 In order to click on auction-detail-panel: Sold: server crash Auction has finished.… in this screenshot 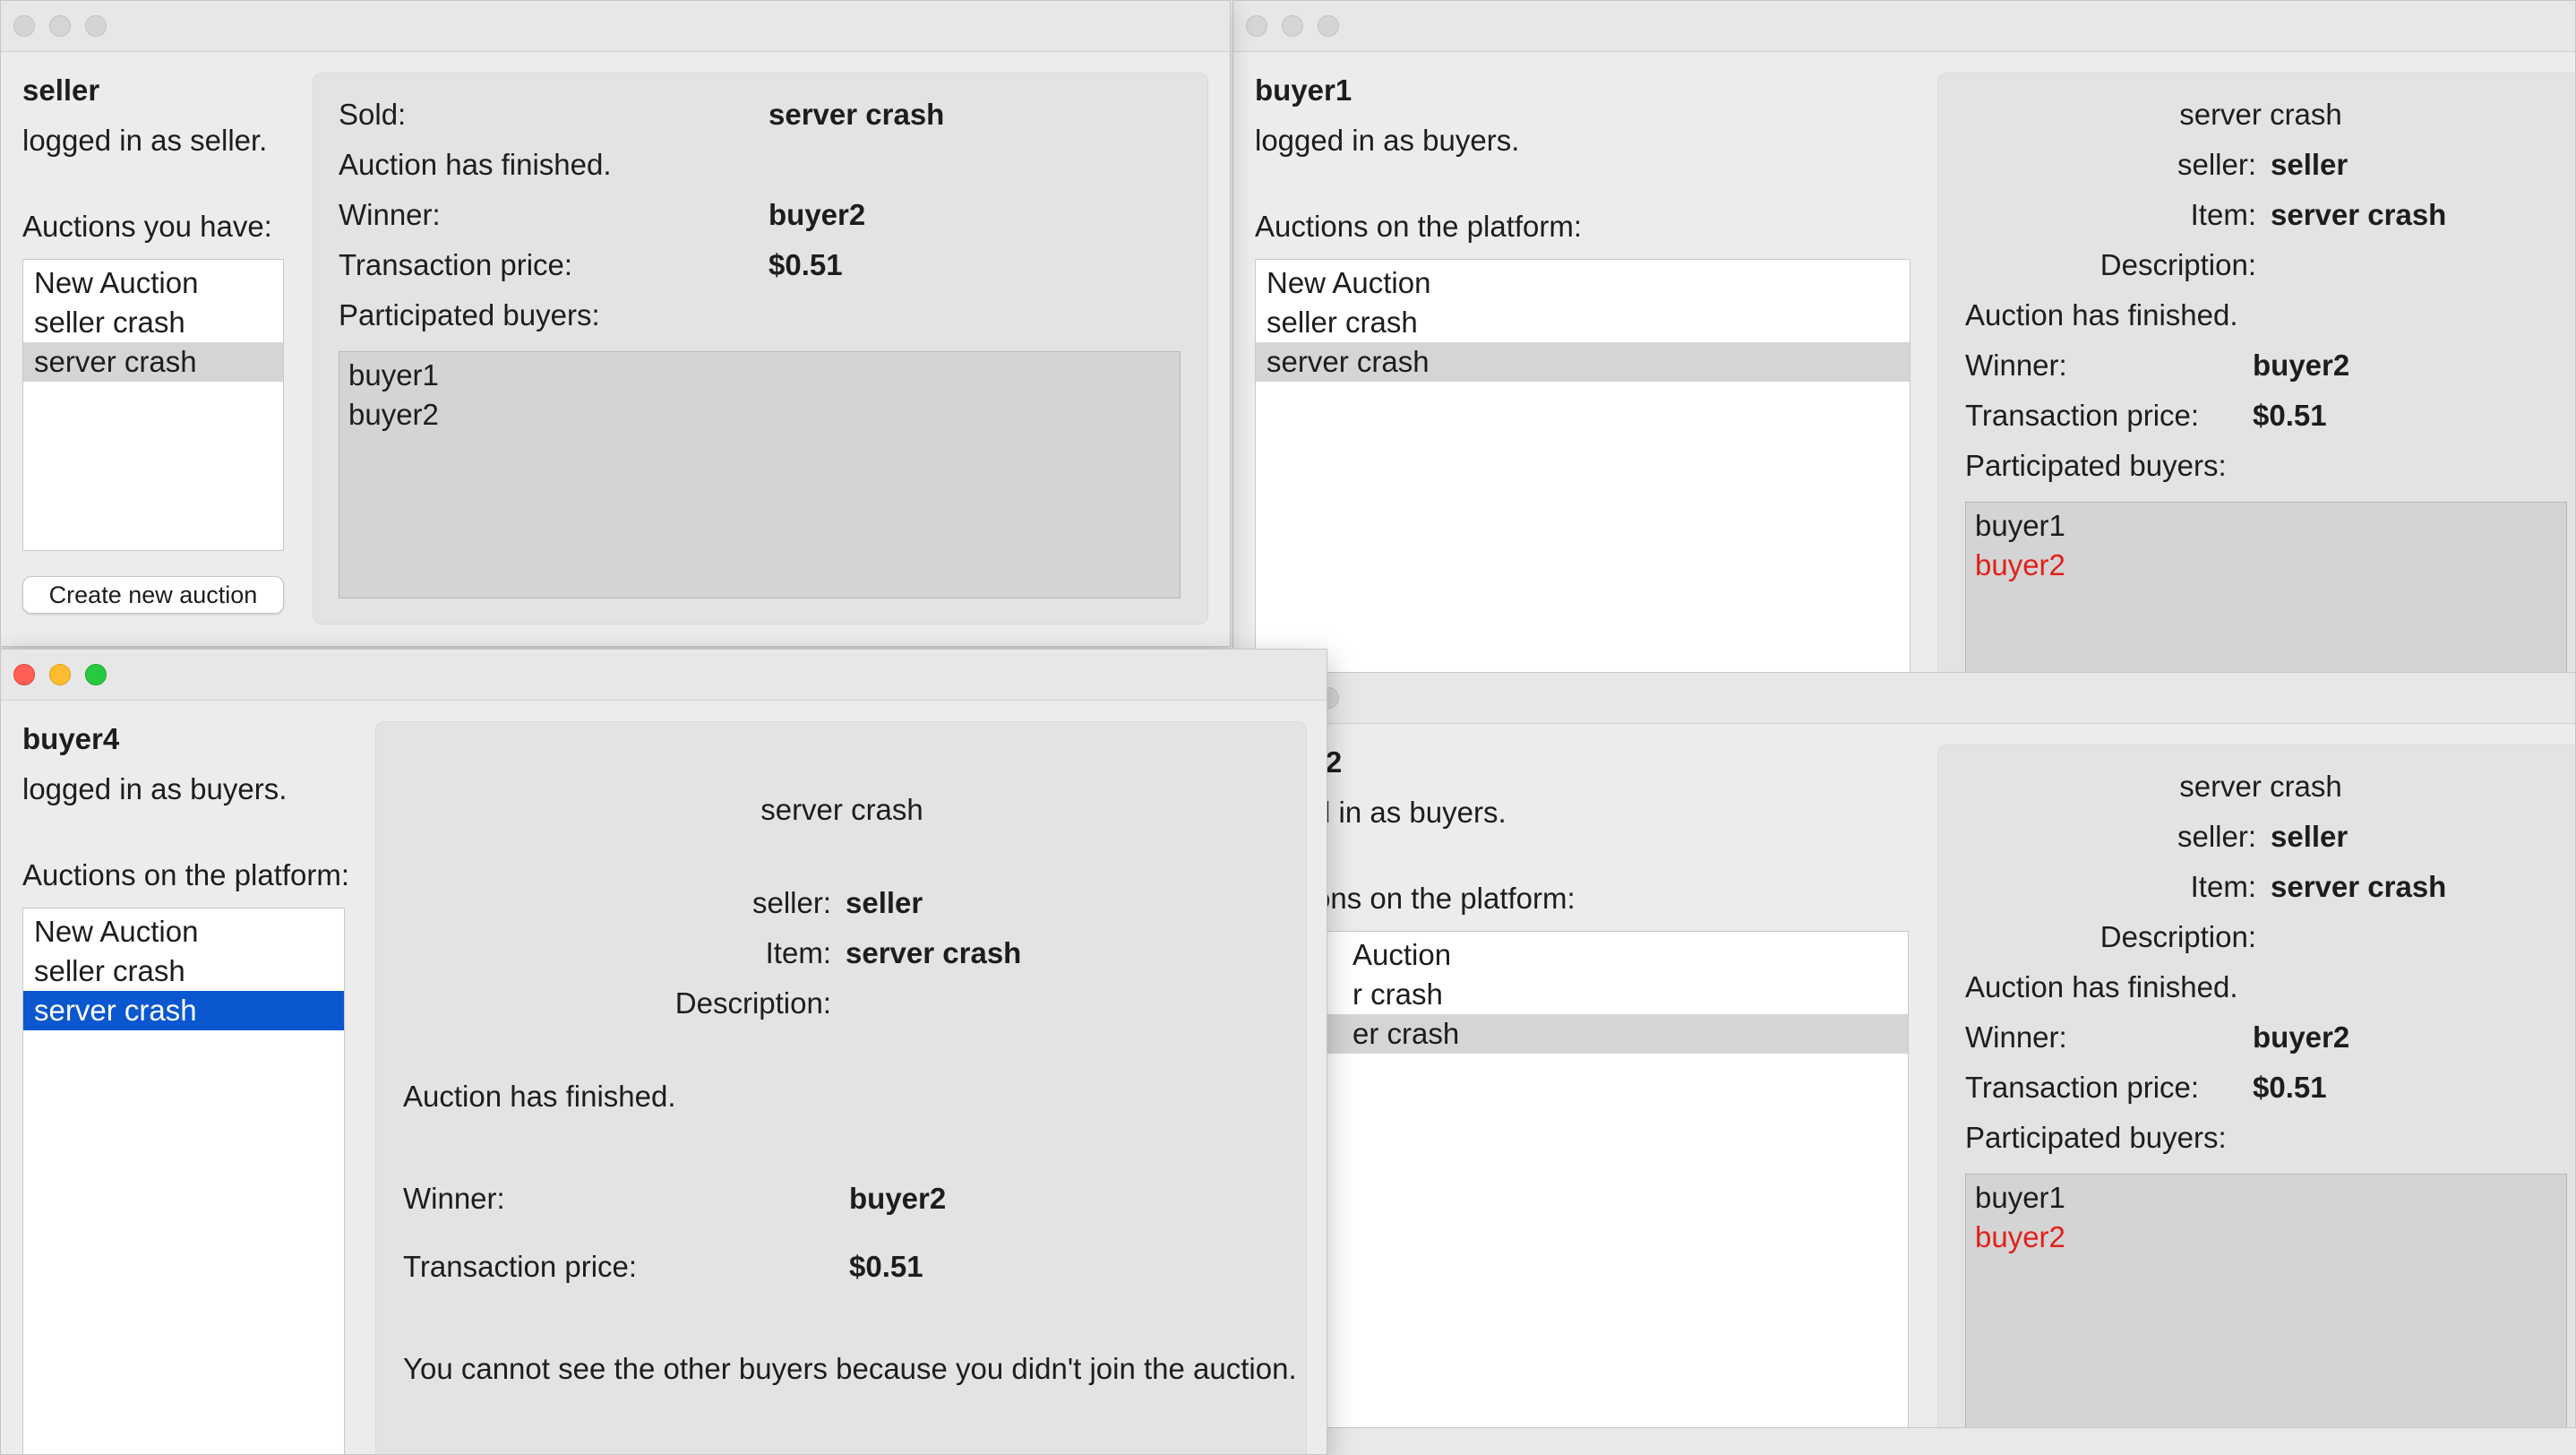, I will do `click(760, 348)`.